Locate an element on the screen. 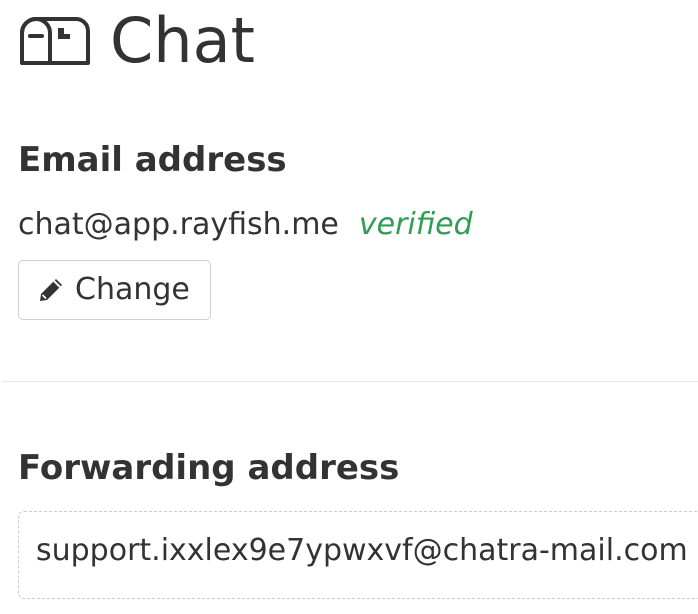 This screenshot has height=614, width=698. page-header: Chat is located at coordinates (136, 41).